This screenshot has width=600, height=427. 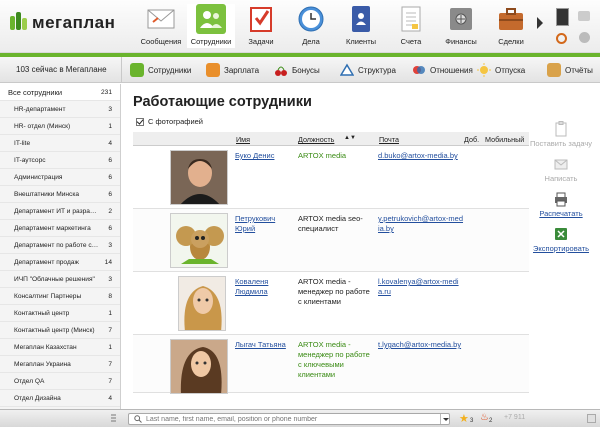 I want to click on logo-mark-icon, so click(x=20, y=23).